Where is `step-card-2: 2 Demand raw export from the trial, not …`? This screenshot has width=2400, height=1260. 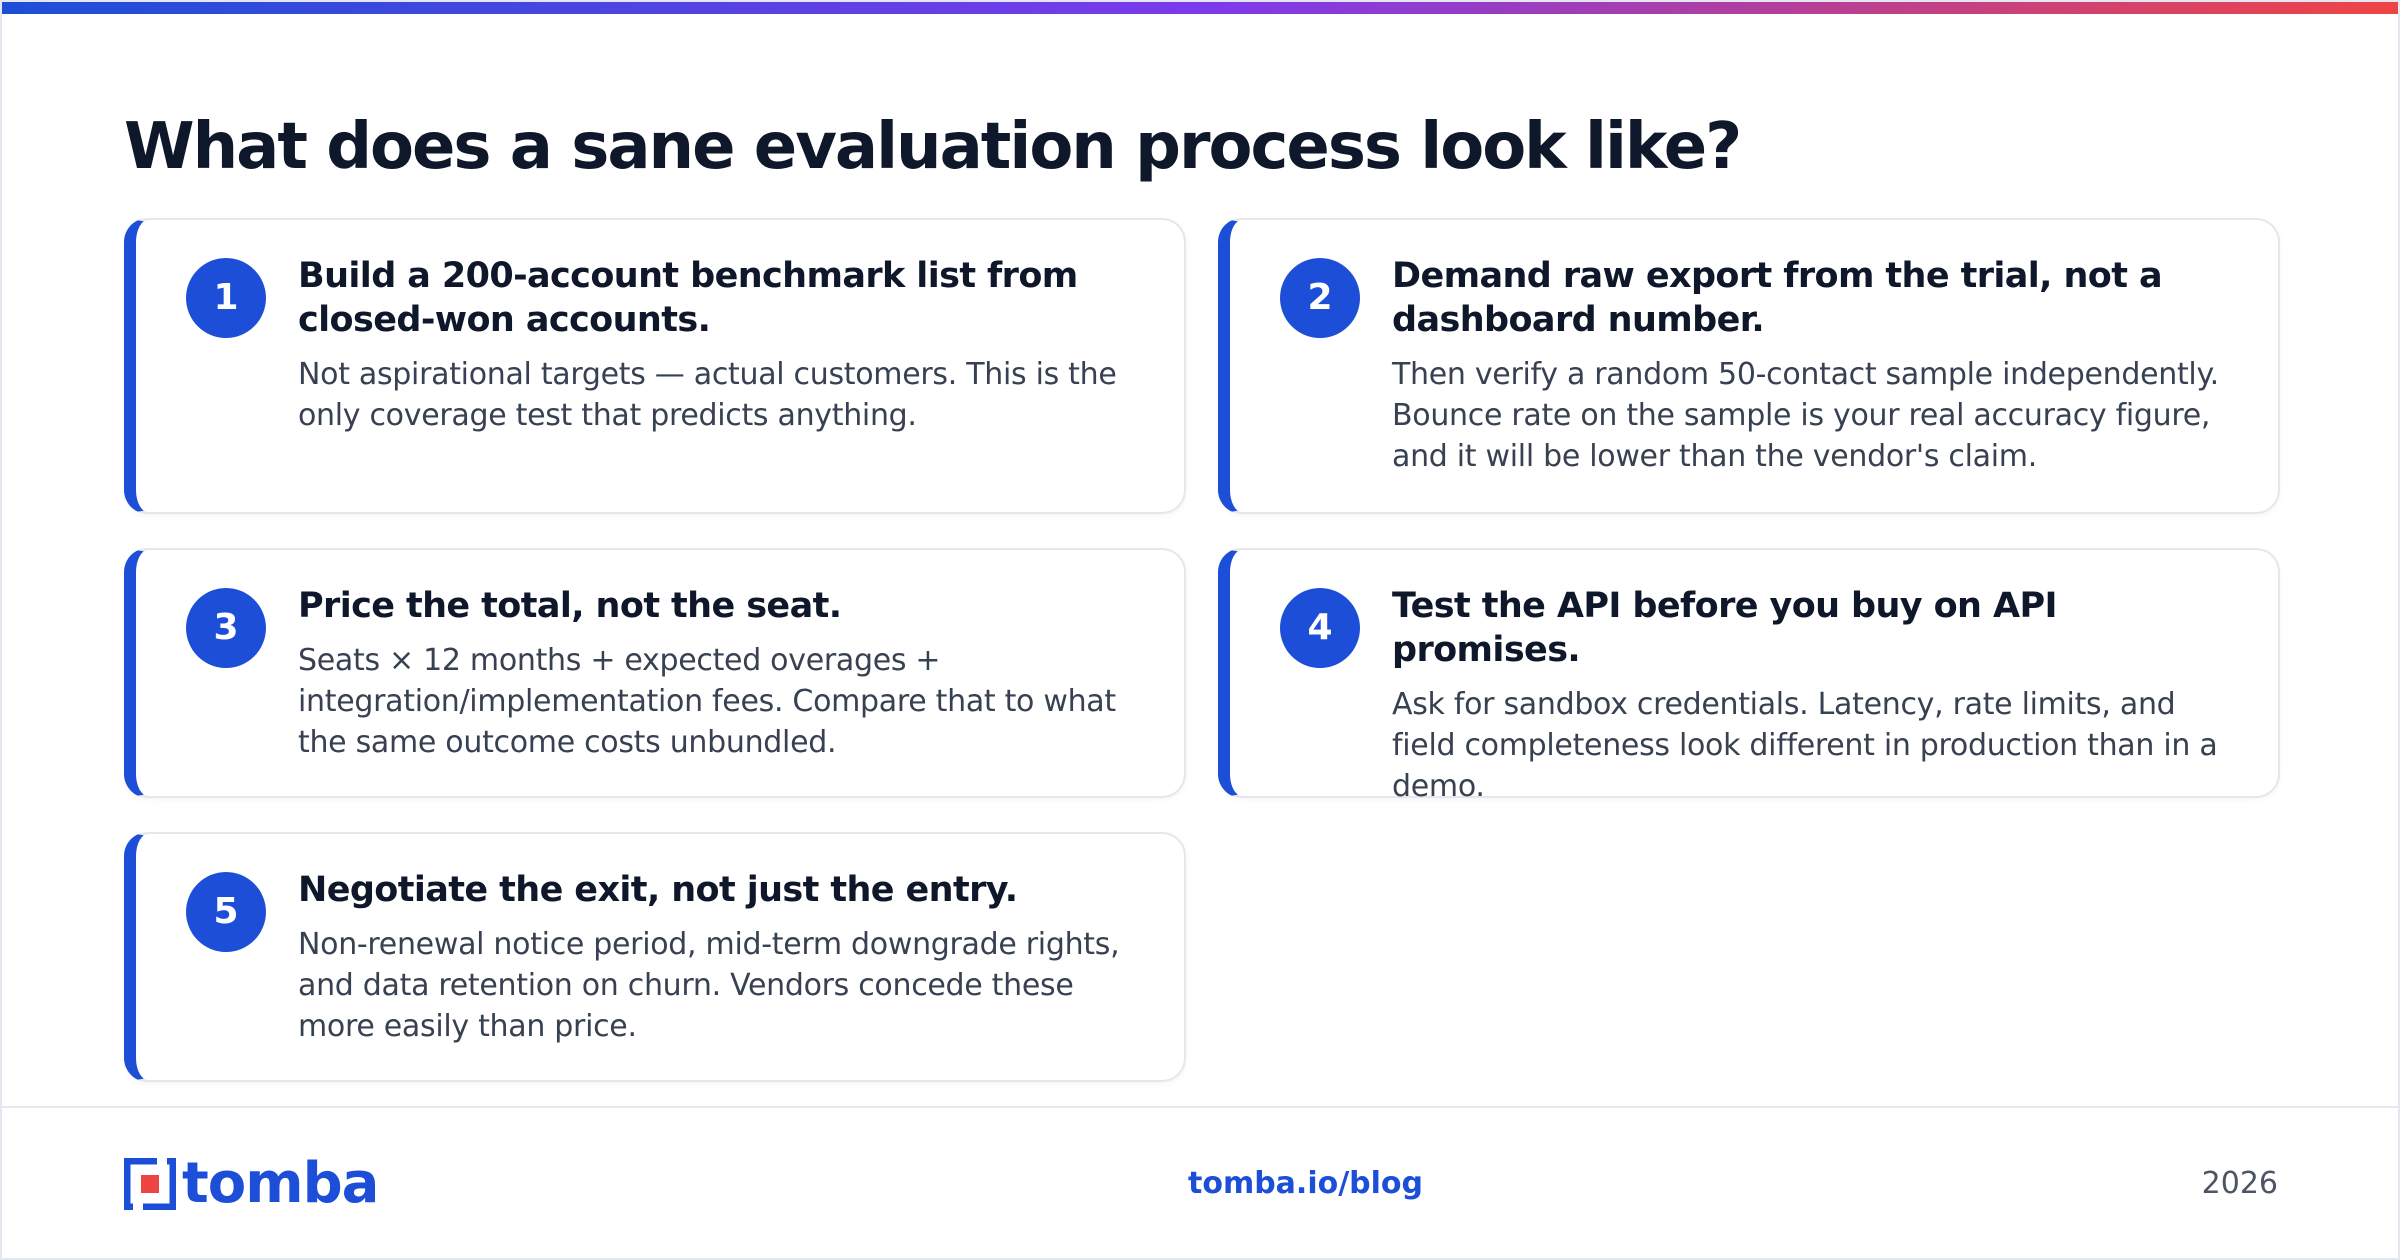
step-card-2: 2 Demand raw export from the trial, not … is located at coordinates (1749, 366).